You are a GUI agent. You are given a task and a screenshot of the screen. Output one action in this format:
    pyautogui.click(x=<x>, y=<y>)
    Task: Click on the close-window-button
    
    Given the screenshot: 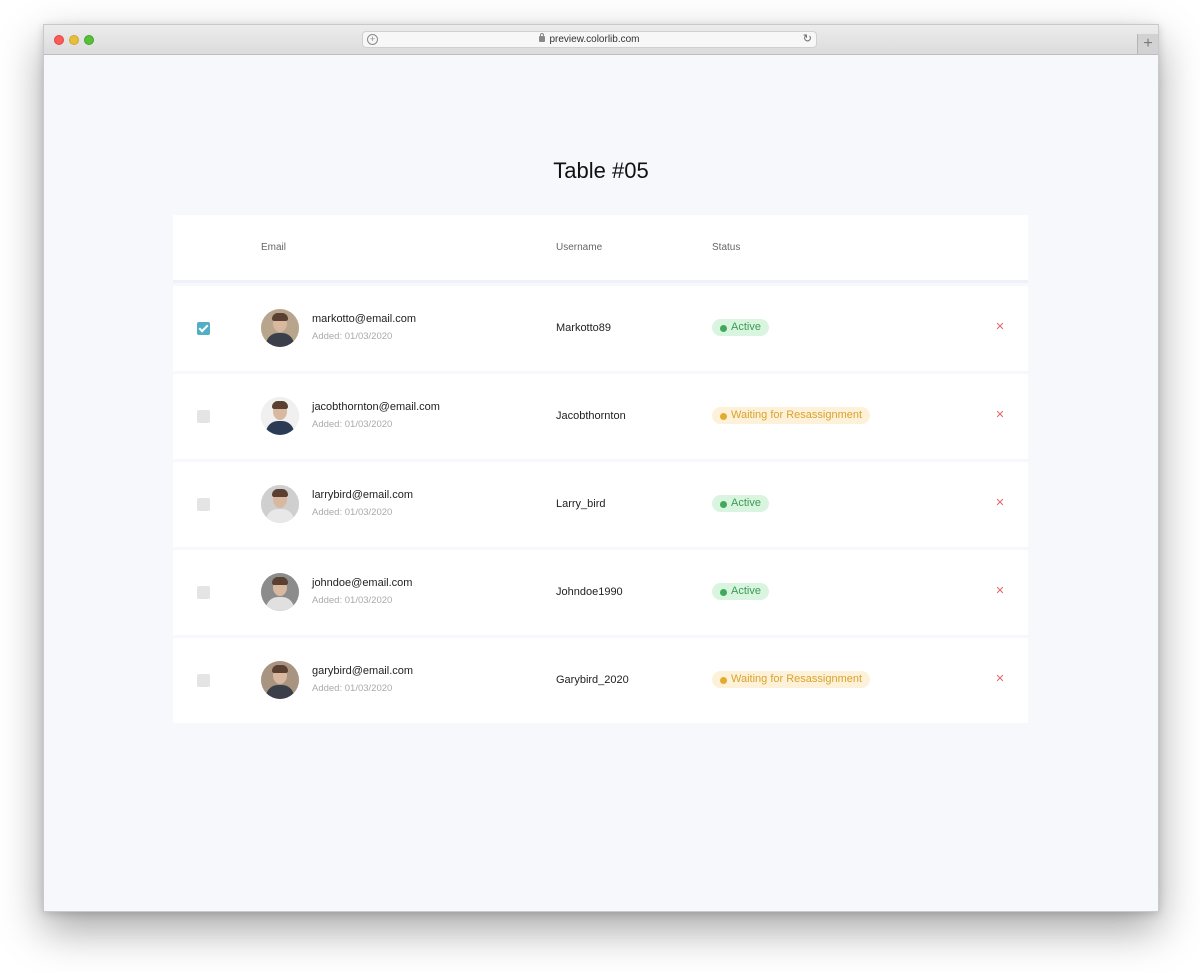 What is the action you would take?
    pyautogui.click(x=59, y=40)
    